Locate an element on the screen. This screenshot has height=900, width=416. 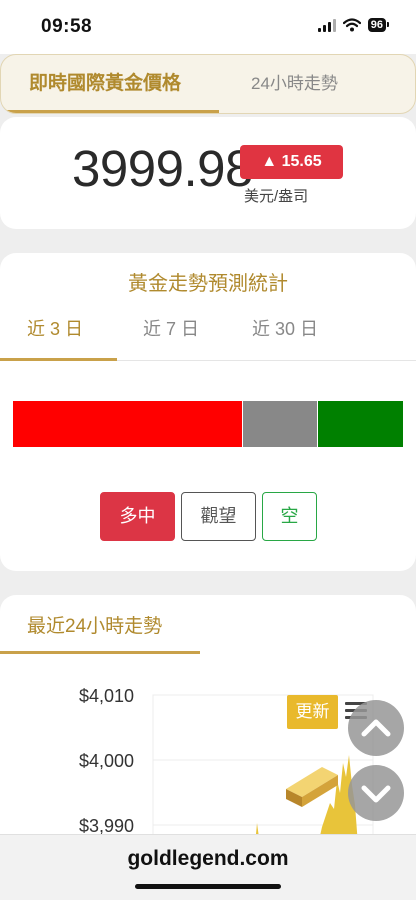
tab-period-7d: 近 7 日 is located at coordinates (171, 337).